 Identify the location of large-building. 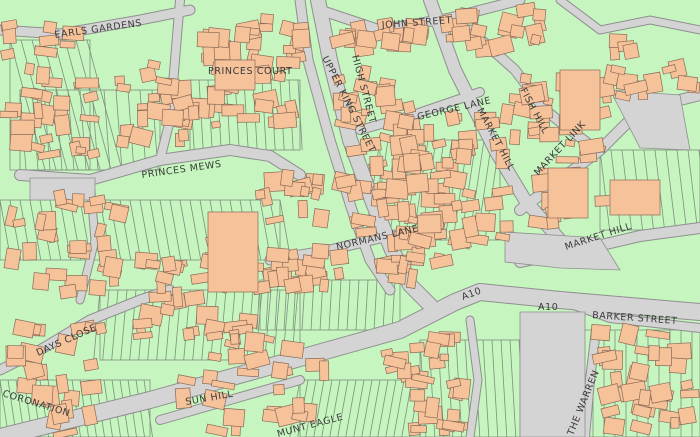
(233, 252).